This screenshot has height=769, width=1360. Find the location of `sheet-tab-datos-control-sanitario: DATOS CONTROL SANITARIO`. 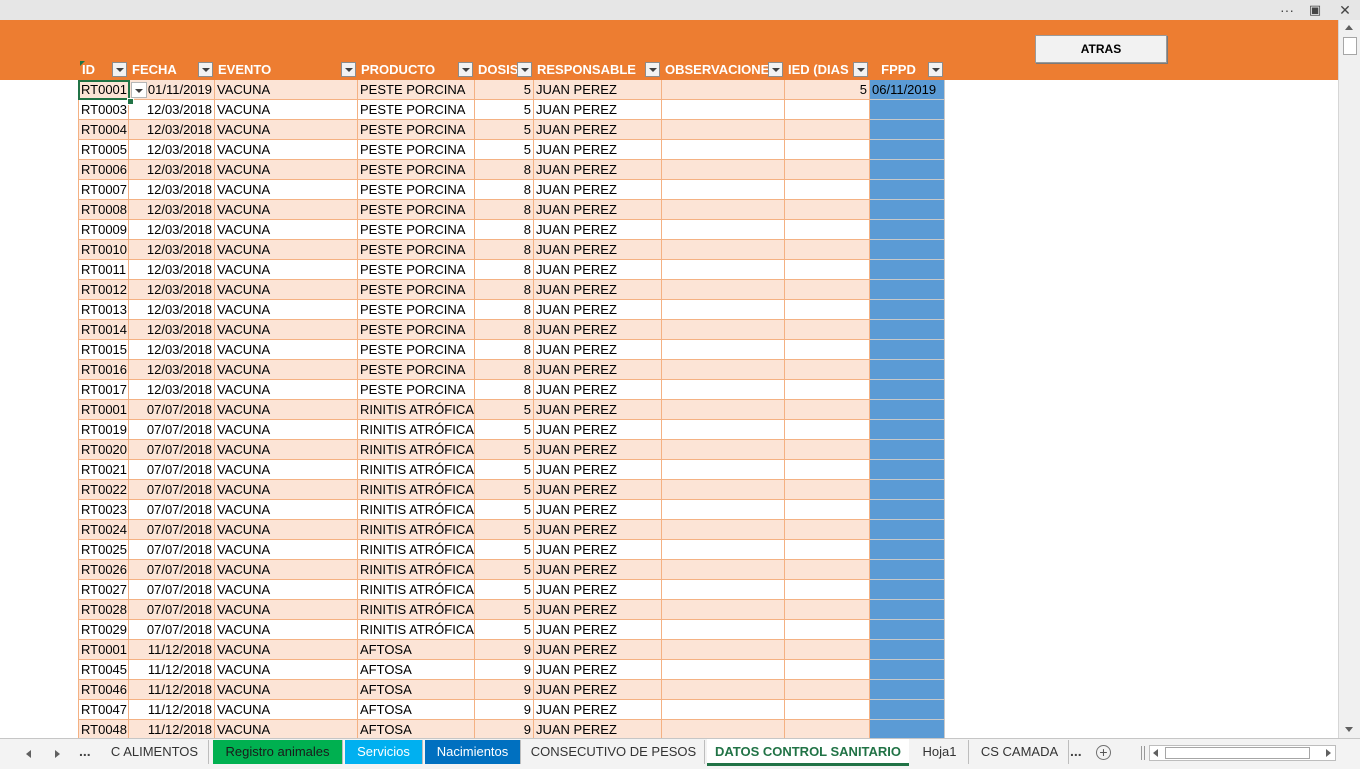

sheet-tab-datos-control-sanitario: DATOS CONTROL SANITARIO is located at coordinates (808, 752).